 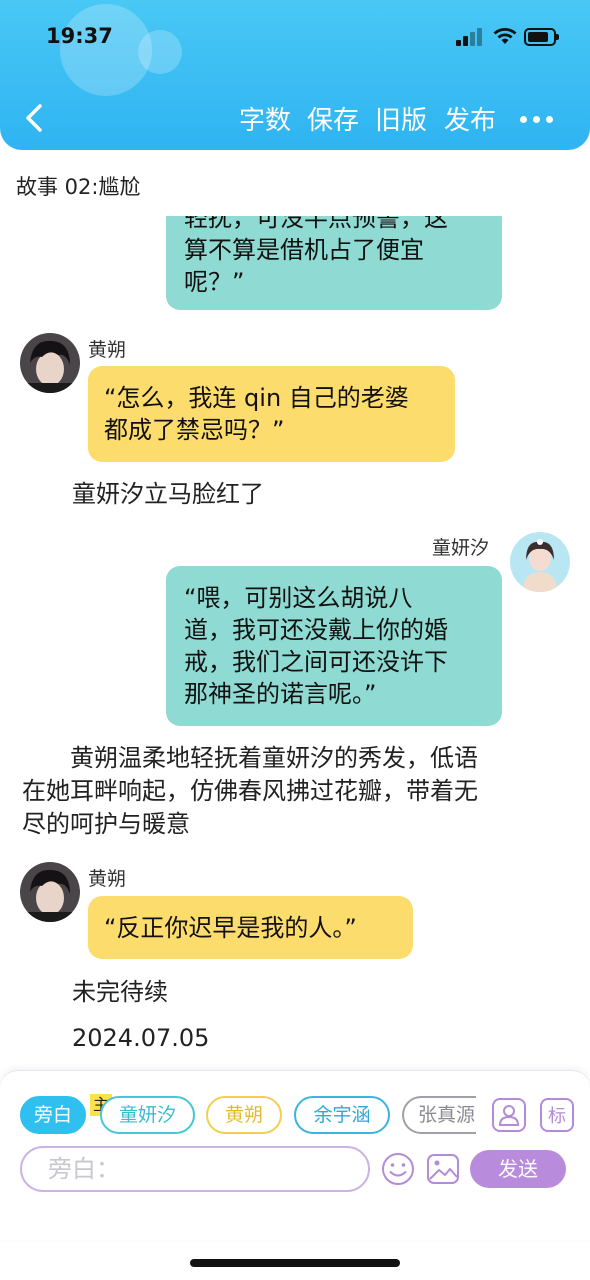 What do you see at coordinates (295, 1263) in the screenshot?
I see `home-indicator` at bounding box center [295, 1263].